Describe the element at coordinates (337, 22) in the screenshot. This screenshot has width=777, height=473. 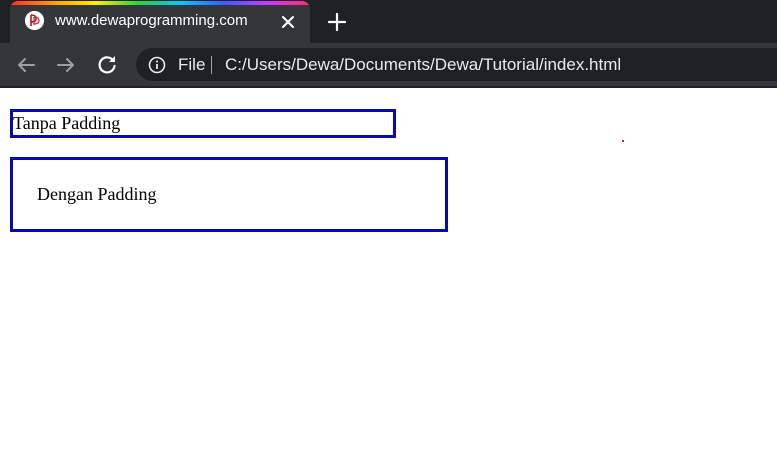
I see `plus-icon` at that location.